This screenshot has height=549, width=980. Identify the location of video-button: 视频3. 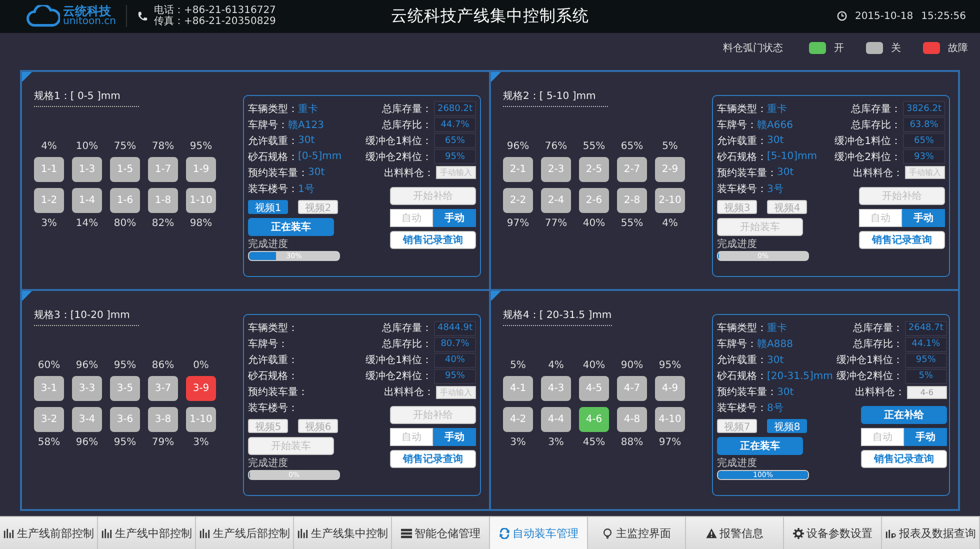
(737, 207).